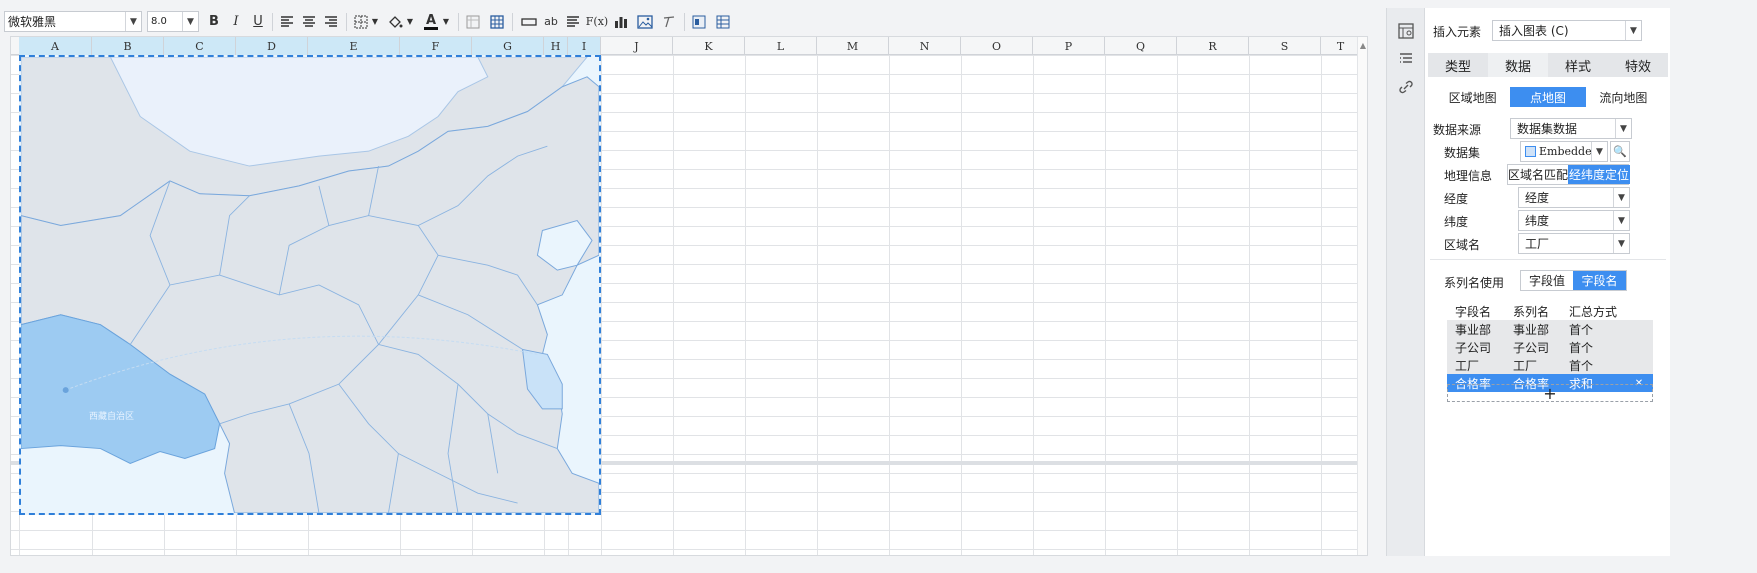  Describe the element at coordinates (1530, 151) in the screenshot. I see `dataset-icon` at that location.